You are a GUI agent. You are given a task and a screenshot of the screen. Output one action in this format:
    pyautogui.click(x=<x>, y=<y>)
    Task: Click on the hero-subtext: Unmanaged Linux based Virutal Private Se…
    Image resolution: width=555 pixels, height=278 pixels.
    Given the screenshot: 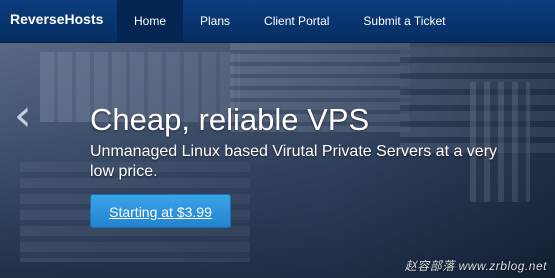 What is the action you would take?
    pyautogui.click(x=294, y=161)
    